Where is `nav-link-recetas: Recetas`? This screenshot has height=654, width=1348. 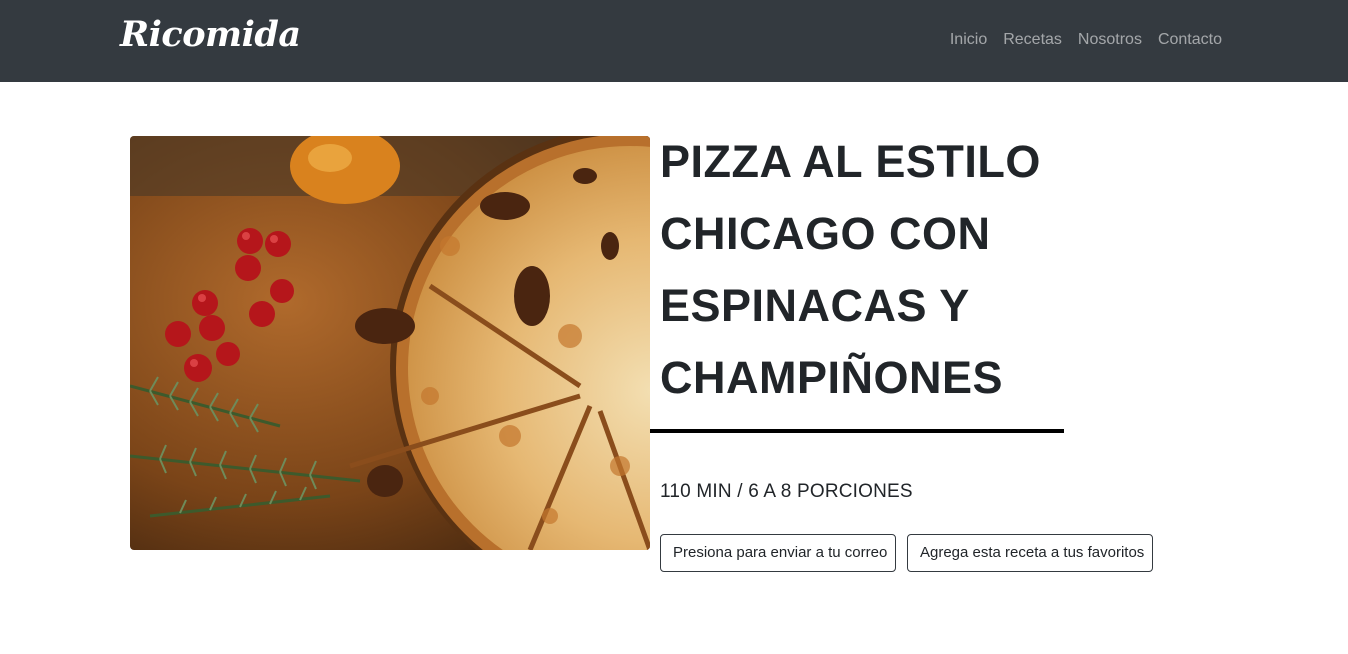
nav-link-recetas: Recetas is located at coordinates (1032, 40).